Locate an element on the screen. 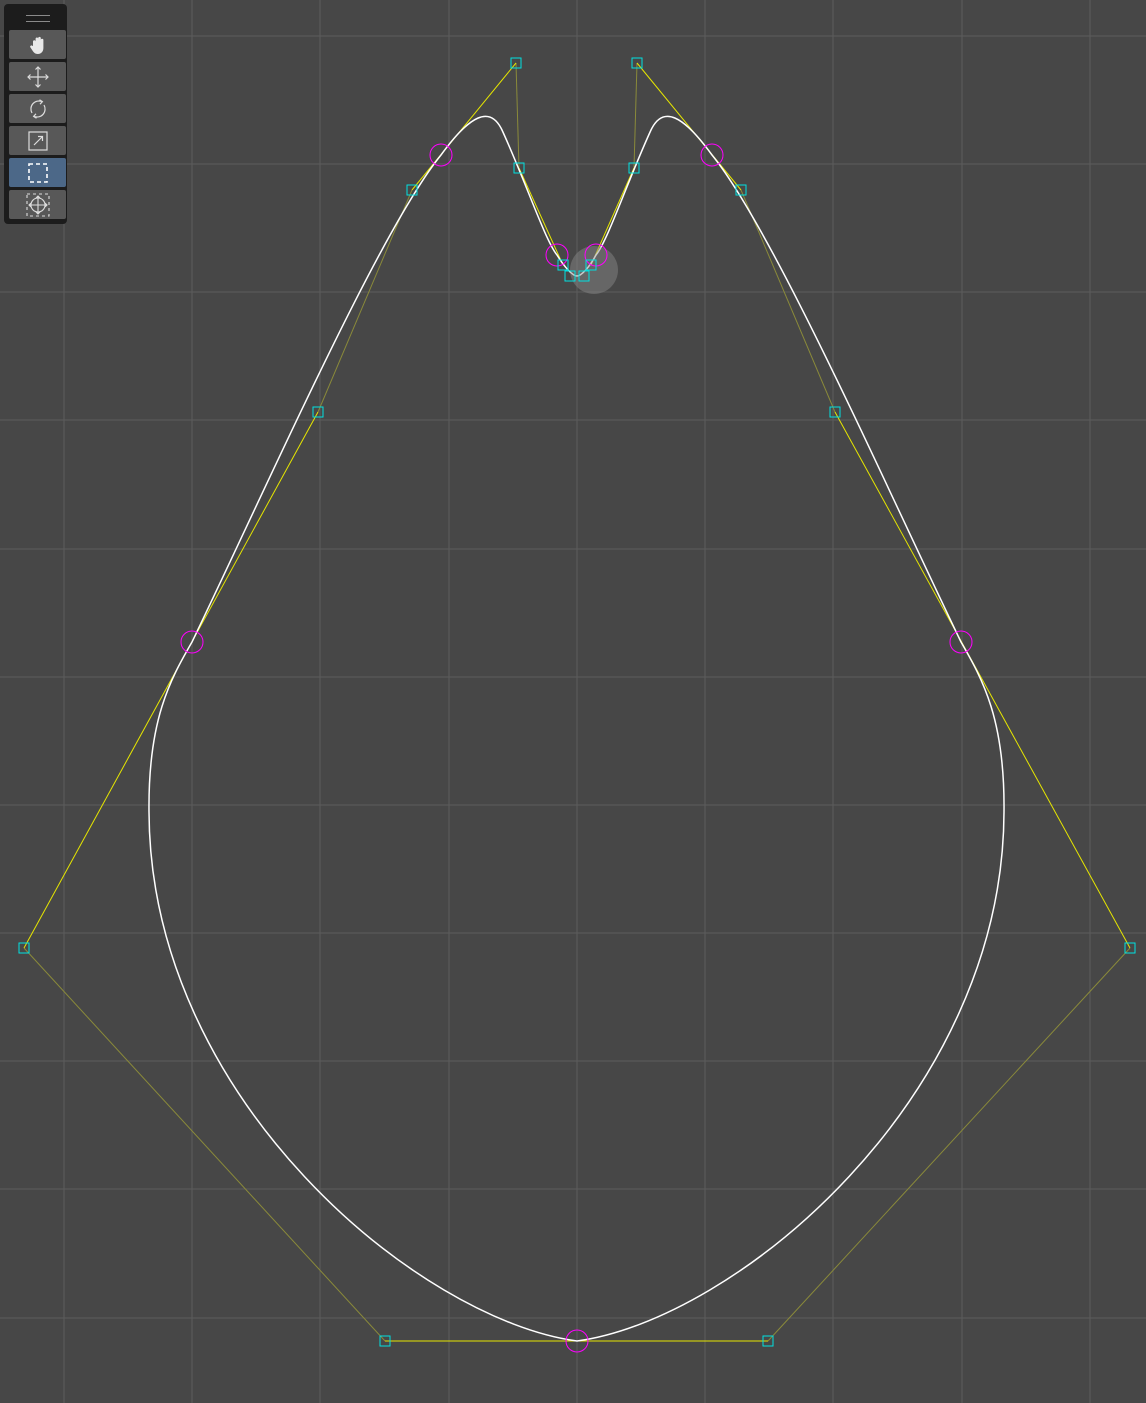 The height and width of the screenshot is (1403, 1146). scale-tool-button is located at coordinates (37, 140).